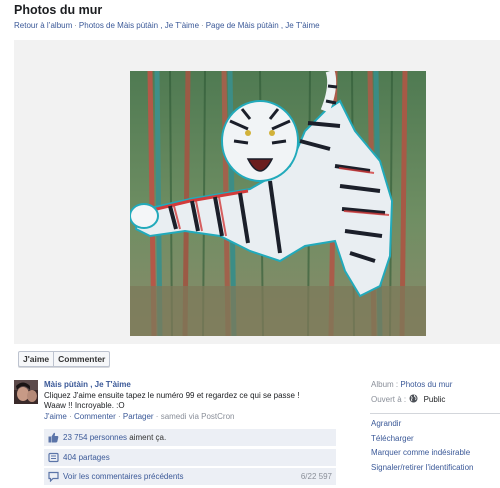 Image resolution: width=500 pixels, height=488 pixels. What do you see at coordinates (95, 437) in the screenshot?
I see `likes-people-link: 23 754 personnes` at bounding box center [95, 437].